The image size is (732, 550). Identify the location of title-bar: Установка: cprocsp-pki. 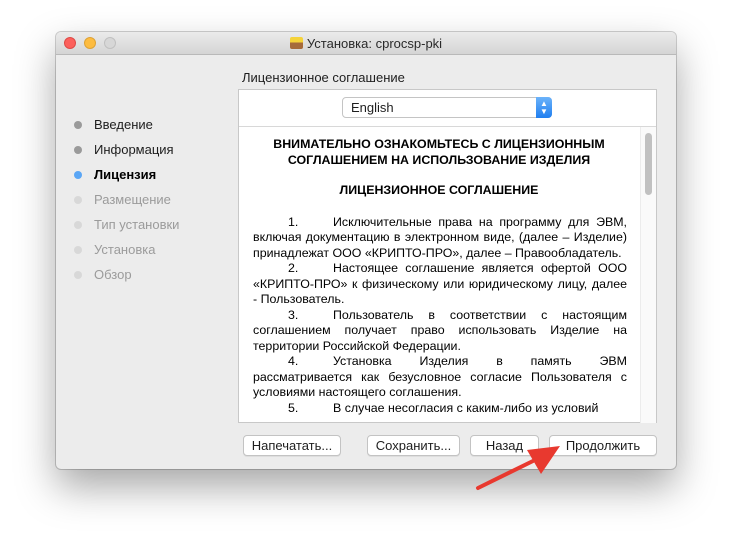
(366, 43).